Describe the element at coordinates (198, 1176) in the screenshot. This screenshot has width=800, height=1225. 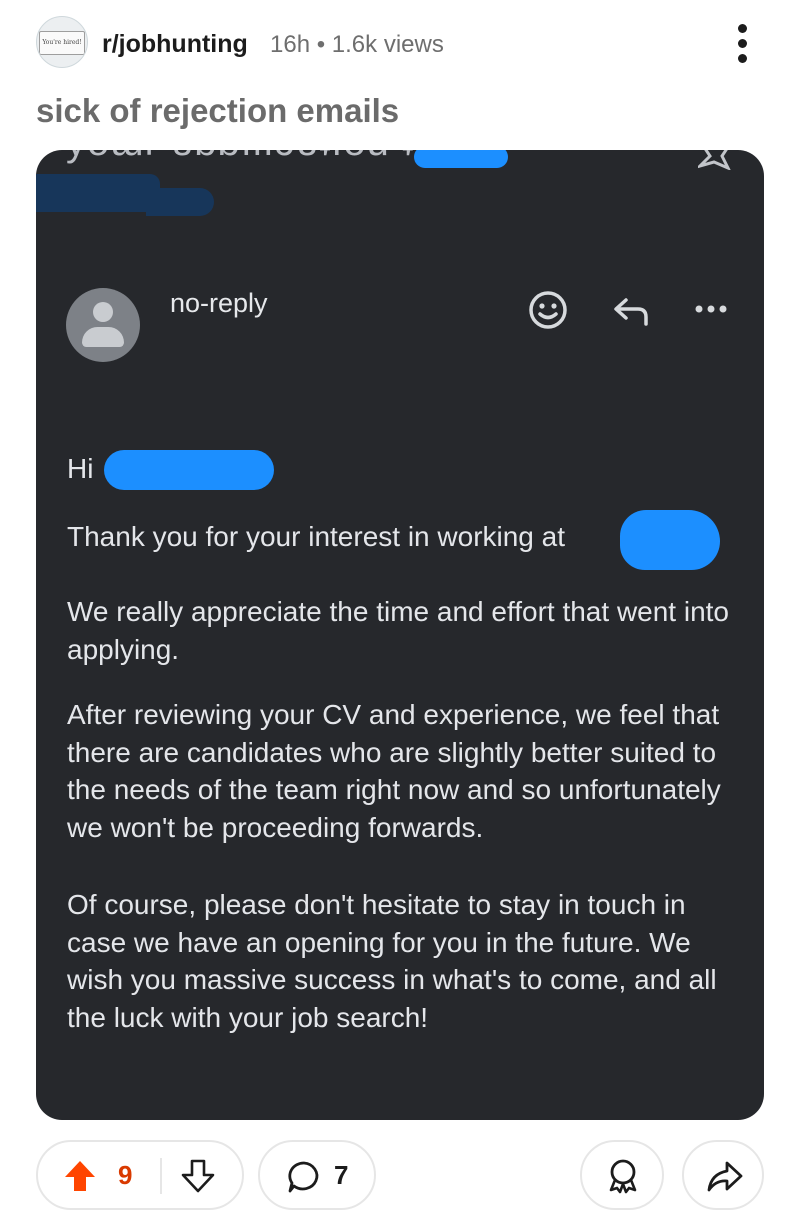
I see `downvote-icon` at that location.